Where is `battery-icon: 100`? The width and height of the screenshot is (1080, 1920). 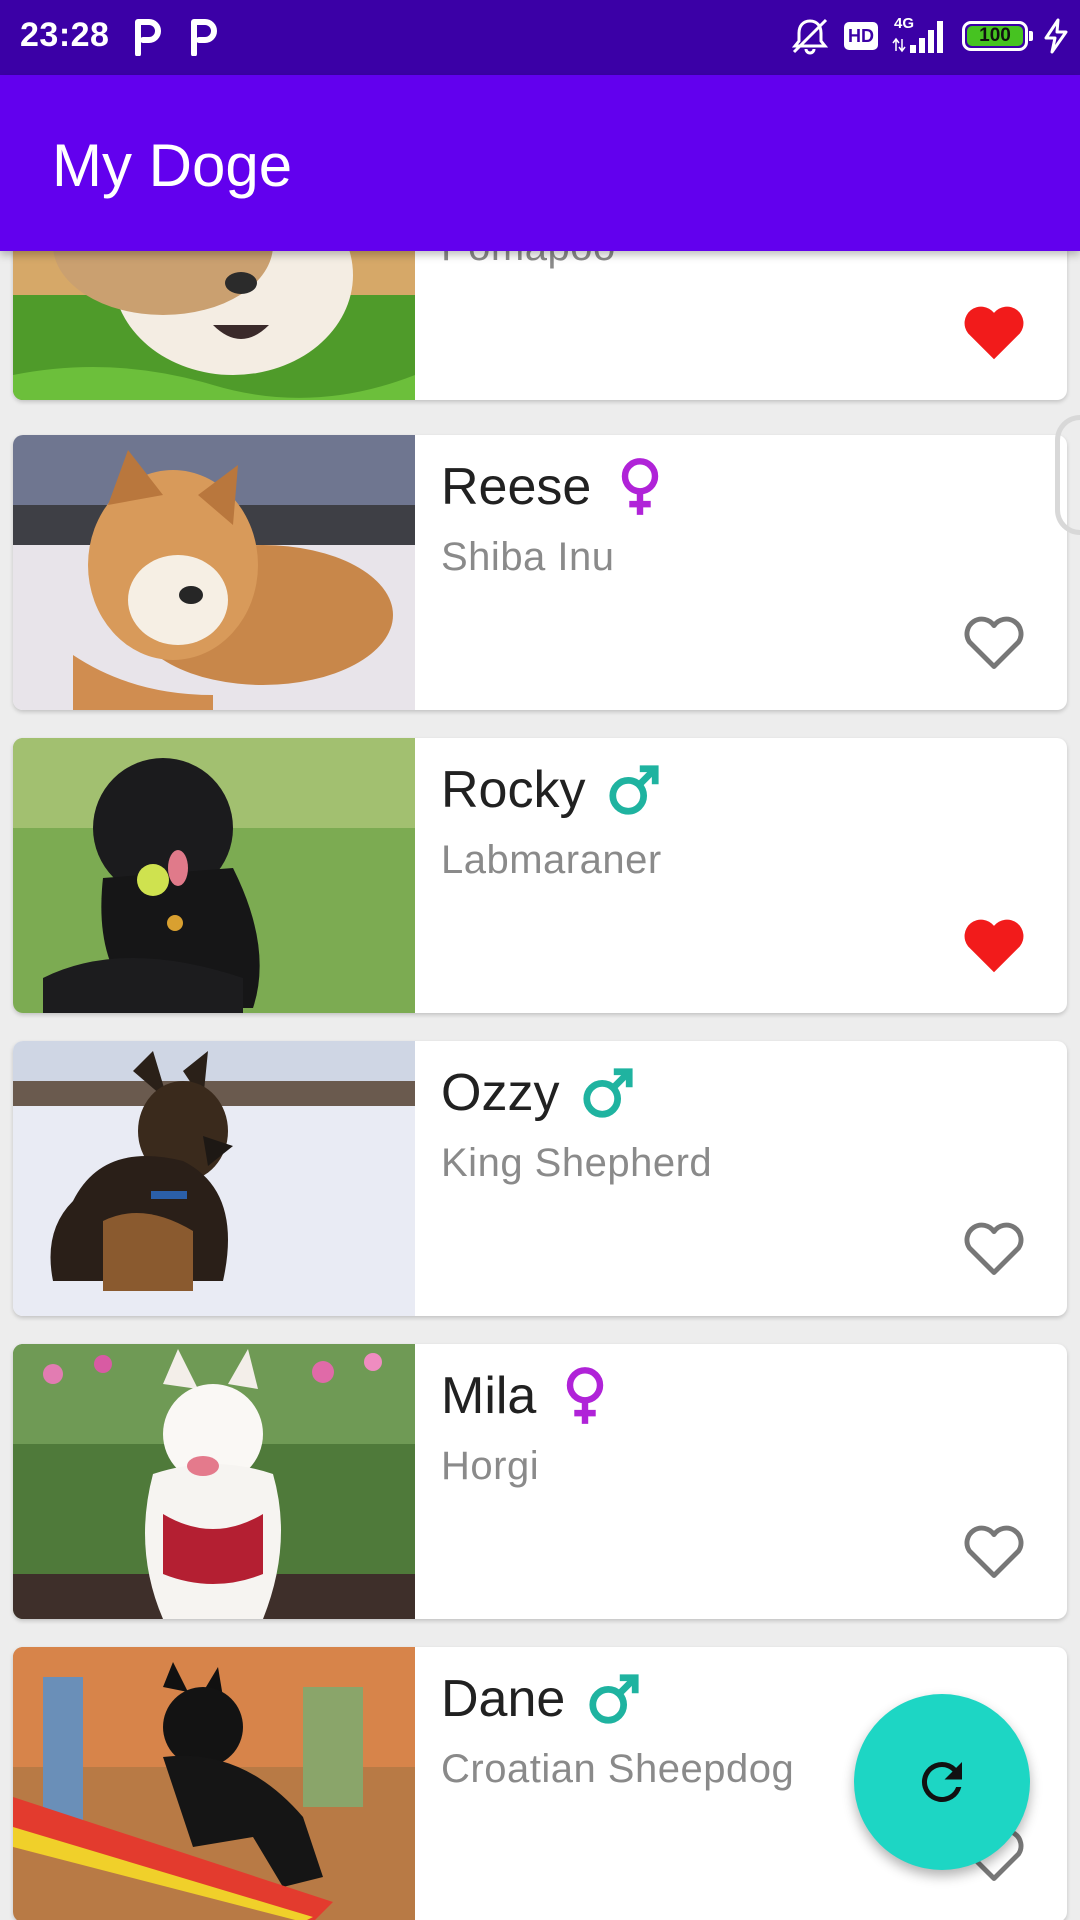 battery-icon: 100 is located at coordinates (997, 36).